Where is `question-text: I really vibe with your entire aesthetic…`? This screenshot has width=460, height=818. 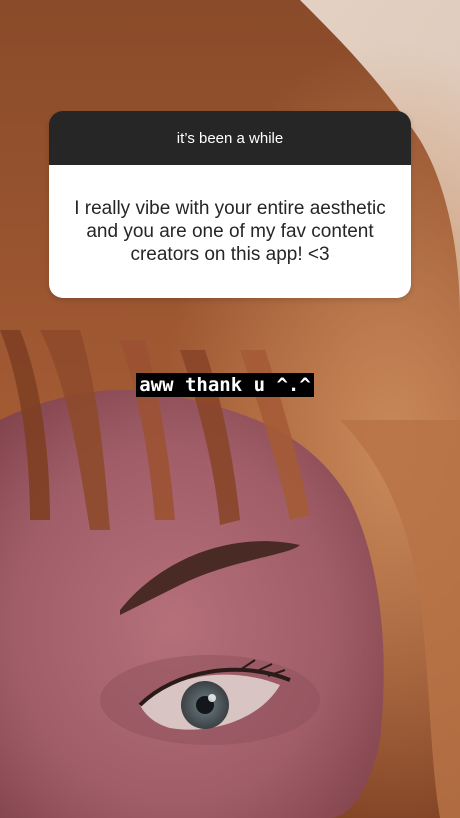
question-text: I really vibe with your entire aesthetic… is located at coordinates (230, 231).